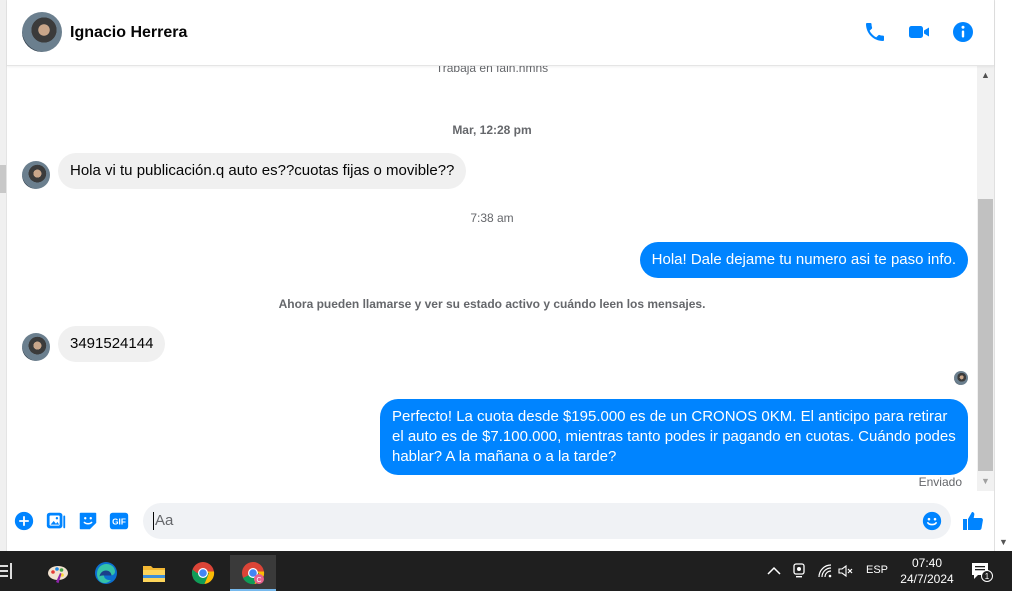  Describe the element at coordinates (7, 571) in the screenshot. I see `task-view-icon` at that location.